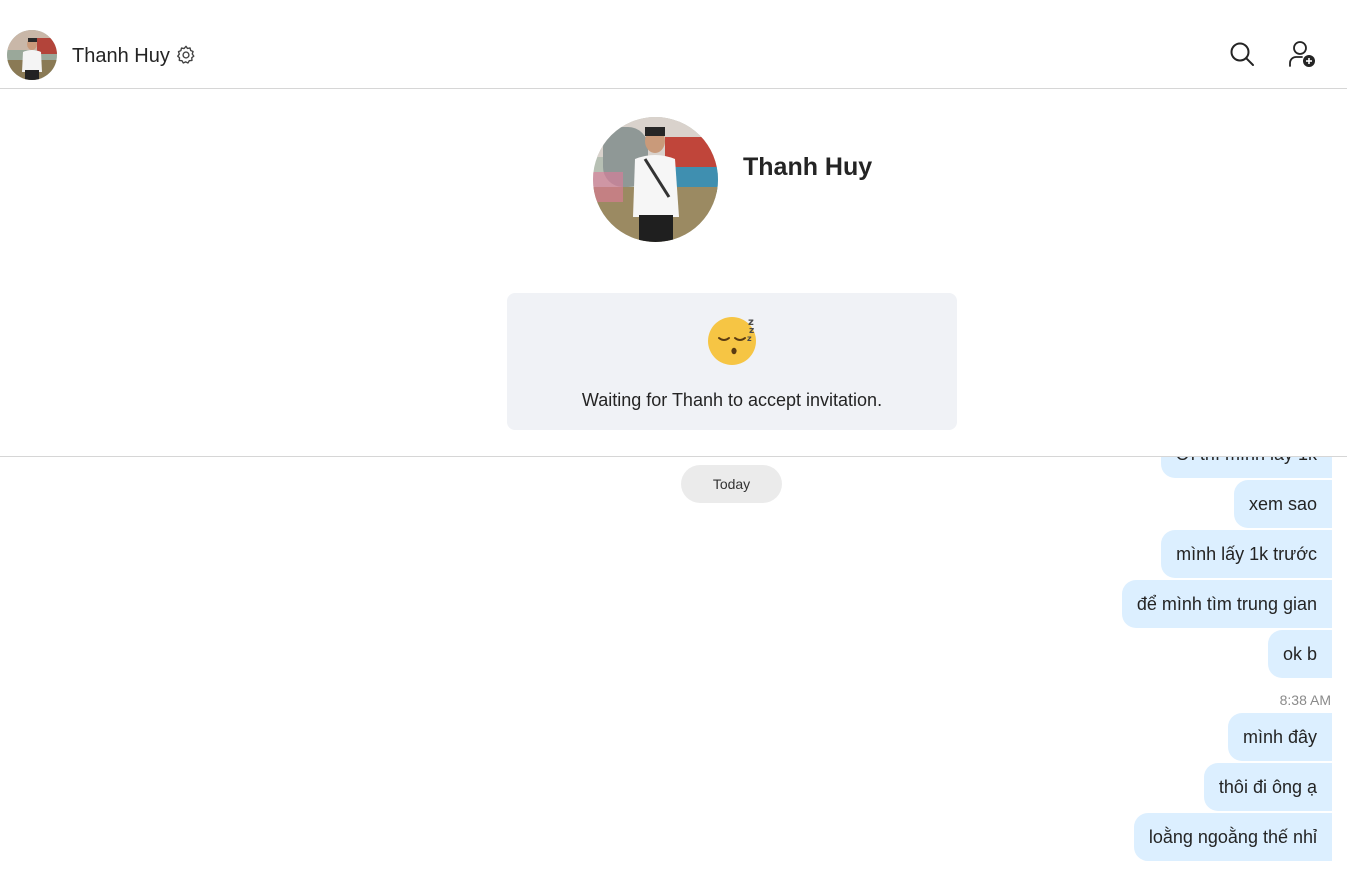 This screenshot has height=884, width=1347. What do you see at coordinates (186, 55) in the screenshot?
I see `gear-icon` at bounding box center [186, 55].